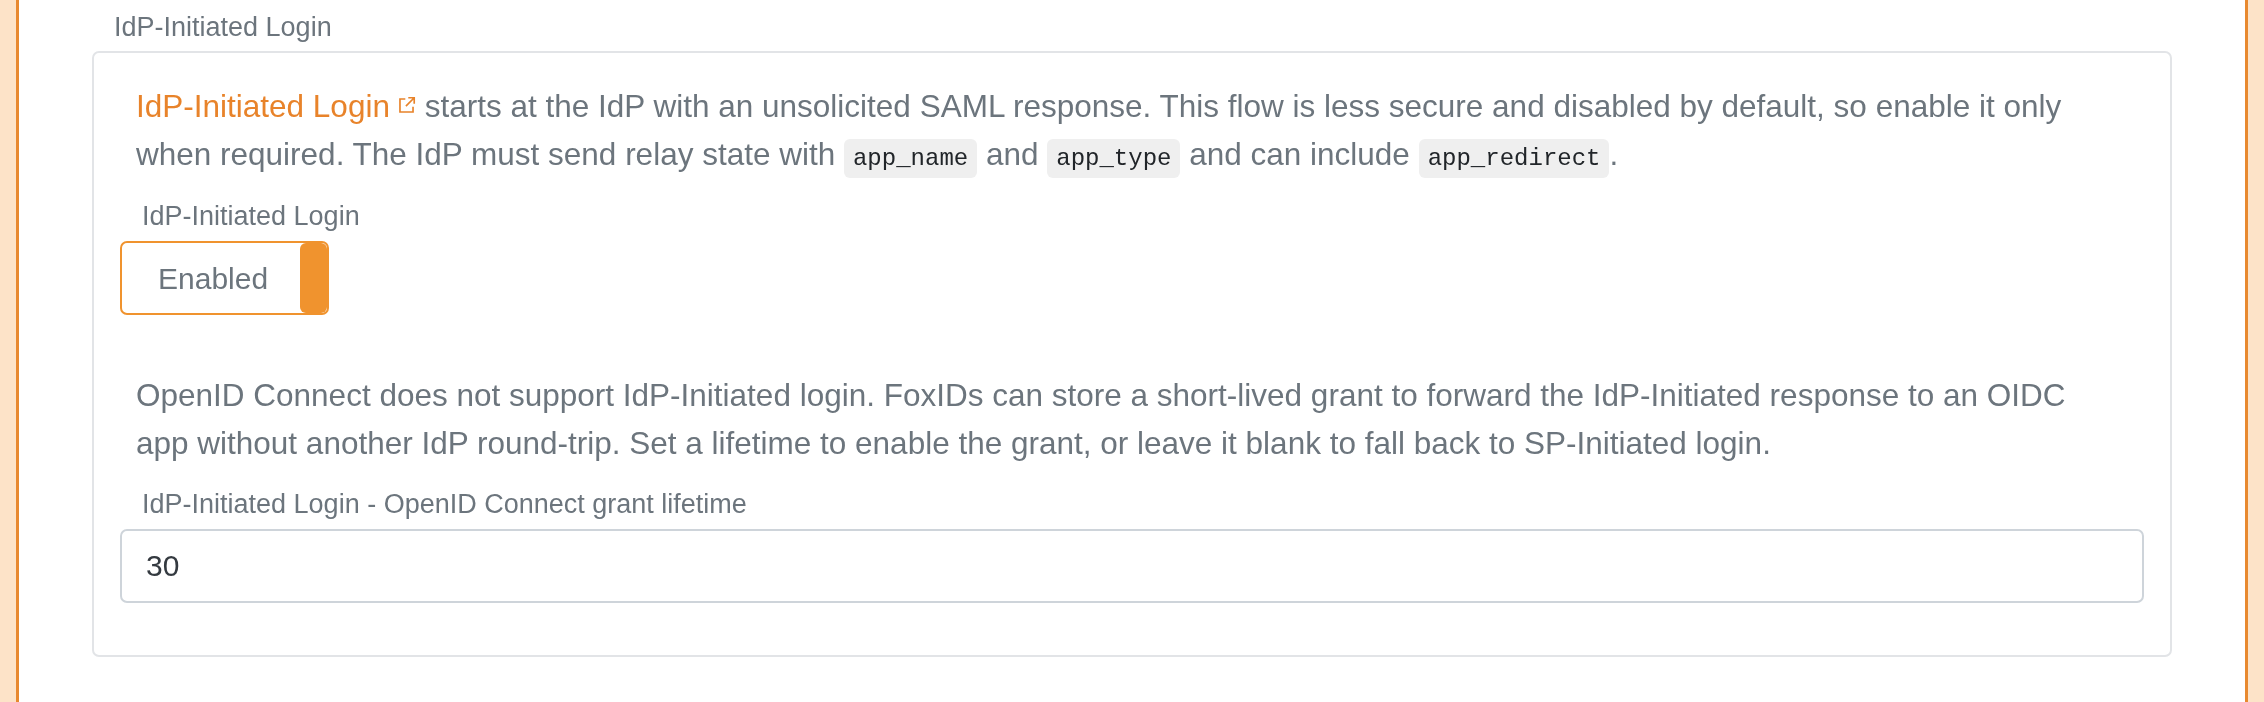  What do you see at coordinates (313, 278) in the screenshot?
I see `toggle-knob` at bounding box center [313, 278].